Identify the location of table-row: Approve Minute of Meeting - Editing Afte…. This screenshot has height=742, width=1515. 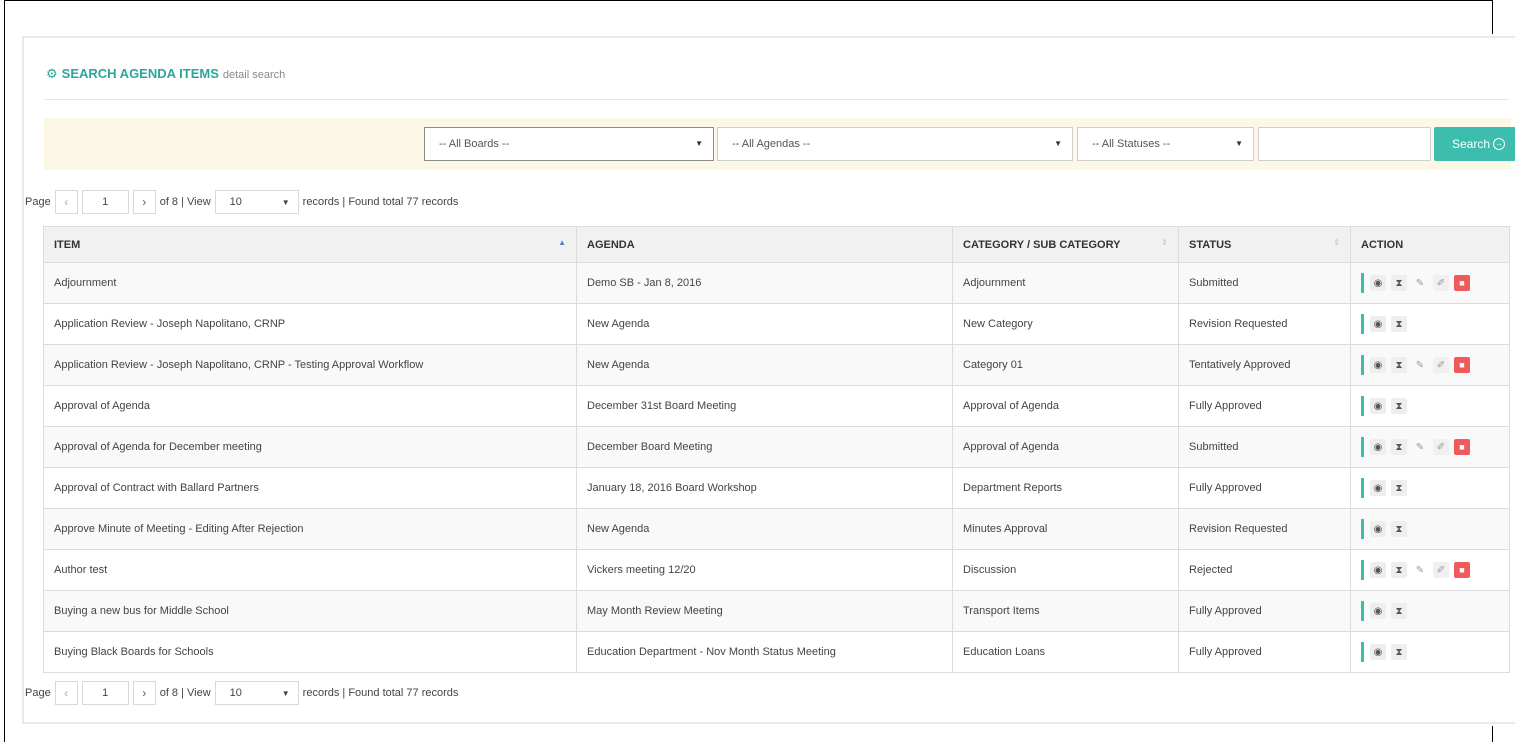
(776, 529).